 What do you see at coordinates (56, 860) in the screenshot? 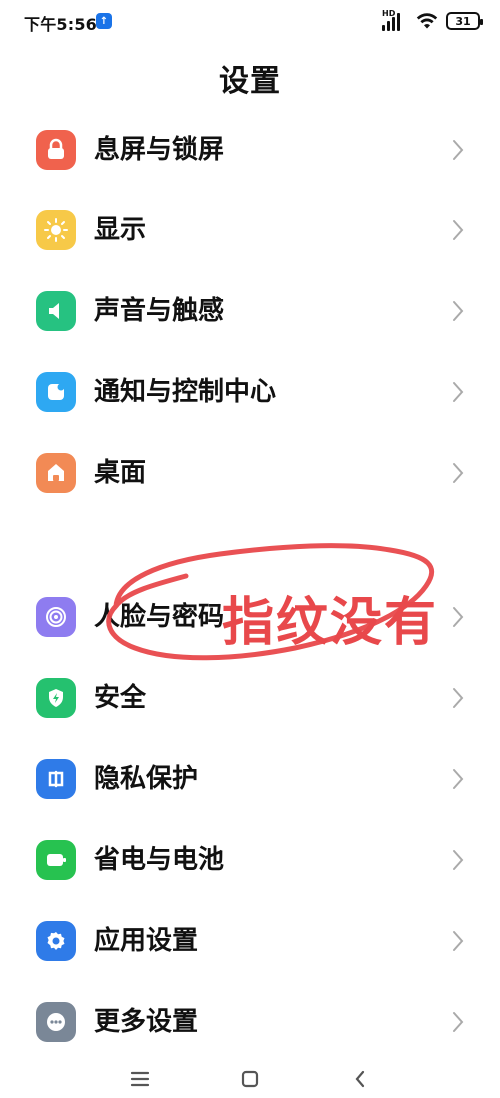
I see `battery-icon` at bounding box center [56, 860].